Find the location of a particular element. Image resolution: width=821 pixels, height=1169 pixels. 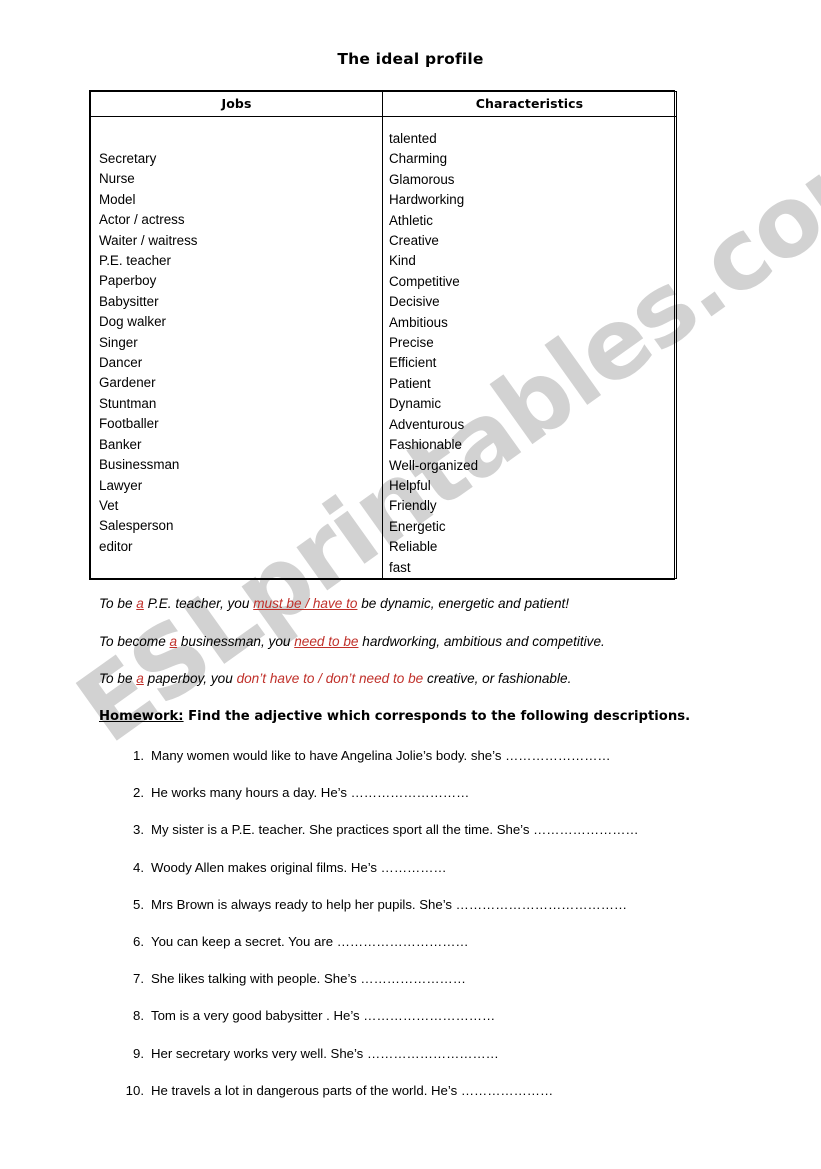

job-item: Paperboy is located at coordinates (128, 281).